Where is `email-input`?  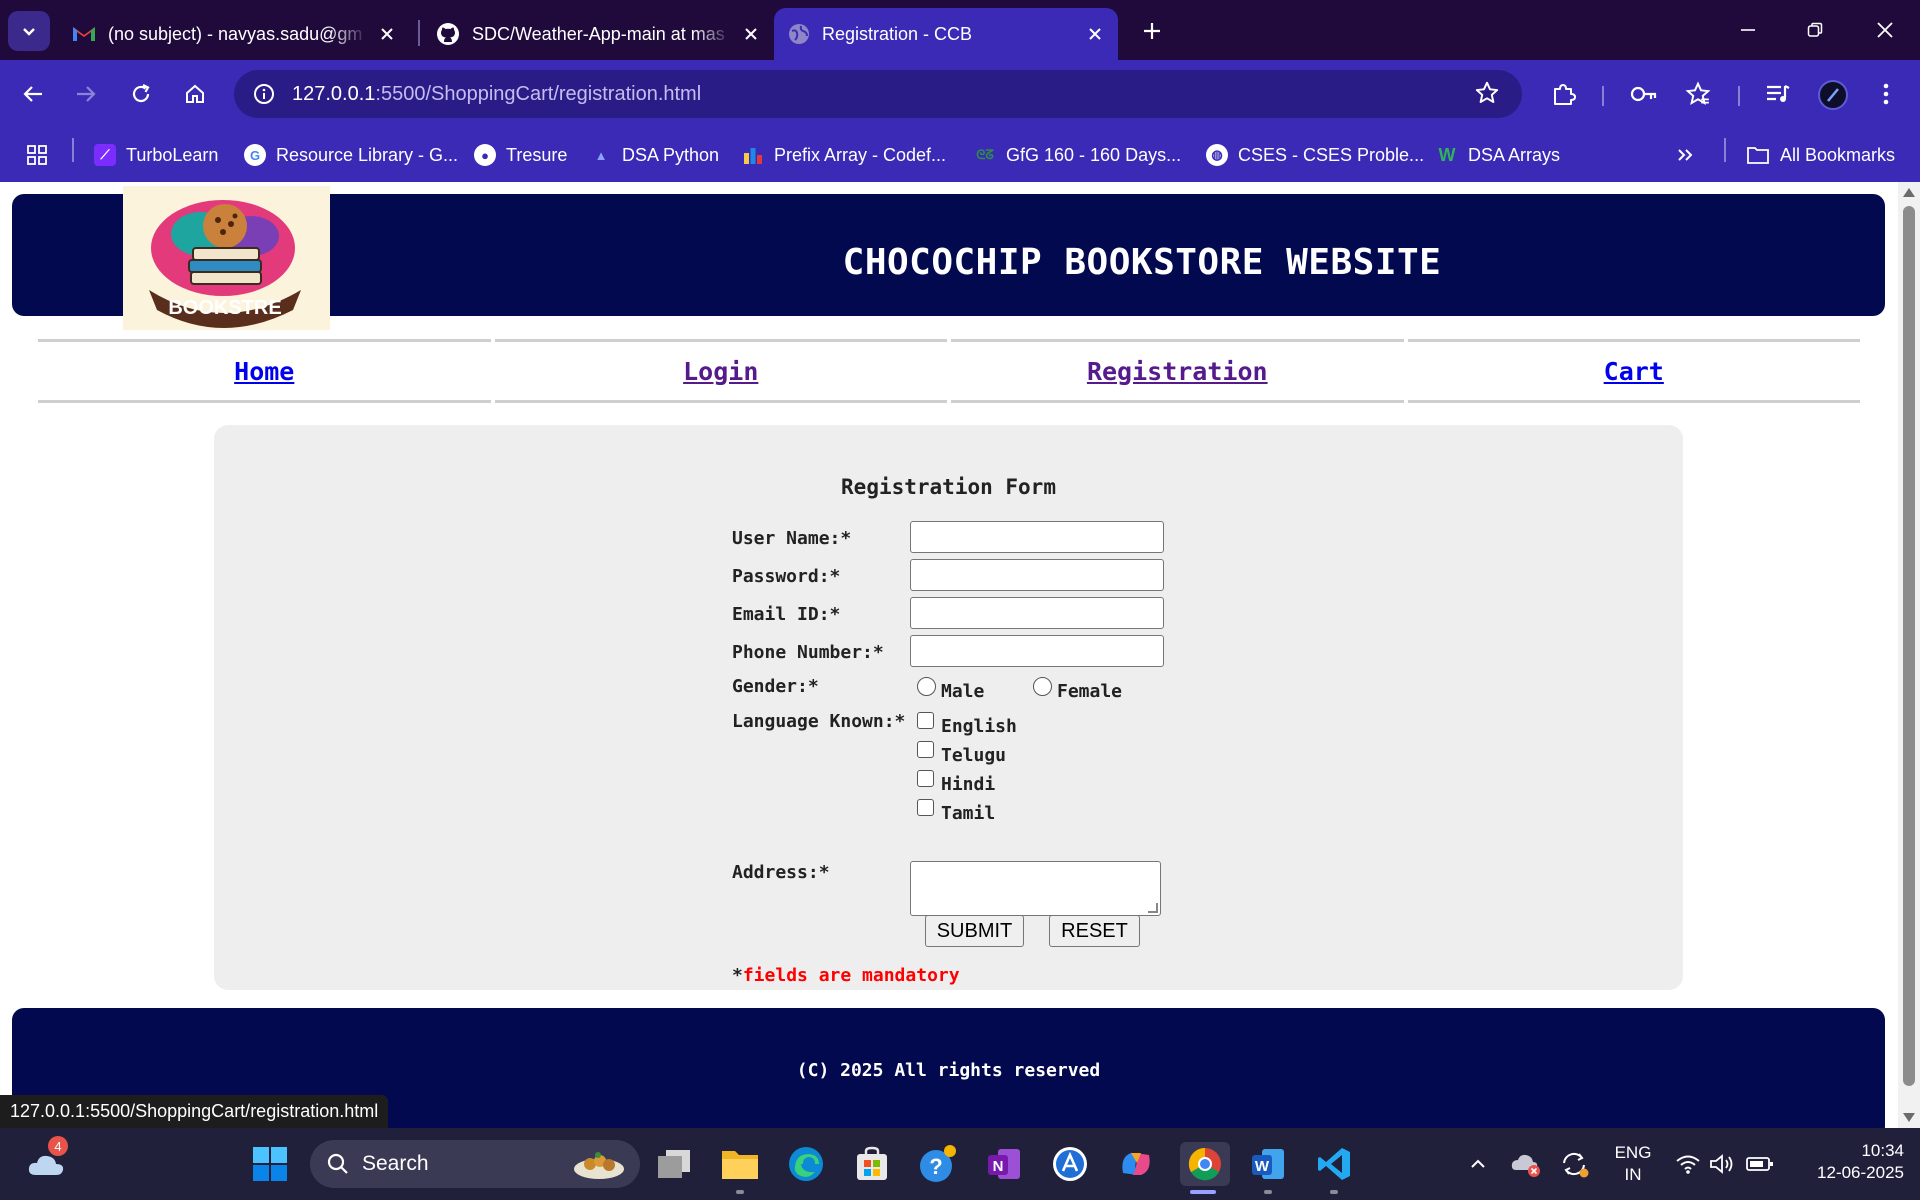
email-input is located at coordinates (1037, 613).